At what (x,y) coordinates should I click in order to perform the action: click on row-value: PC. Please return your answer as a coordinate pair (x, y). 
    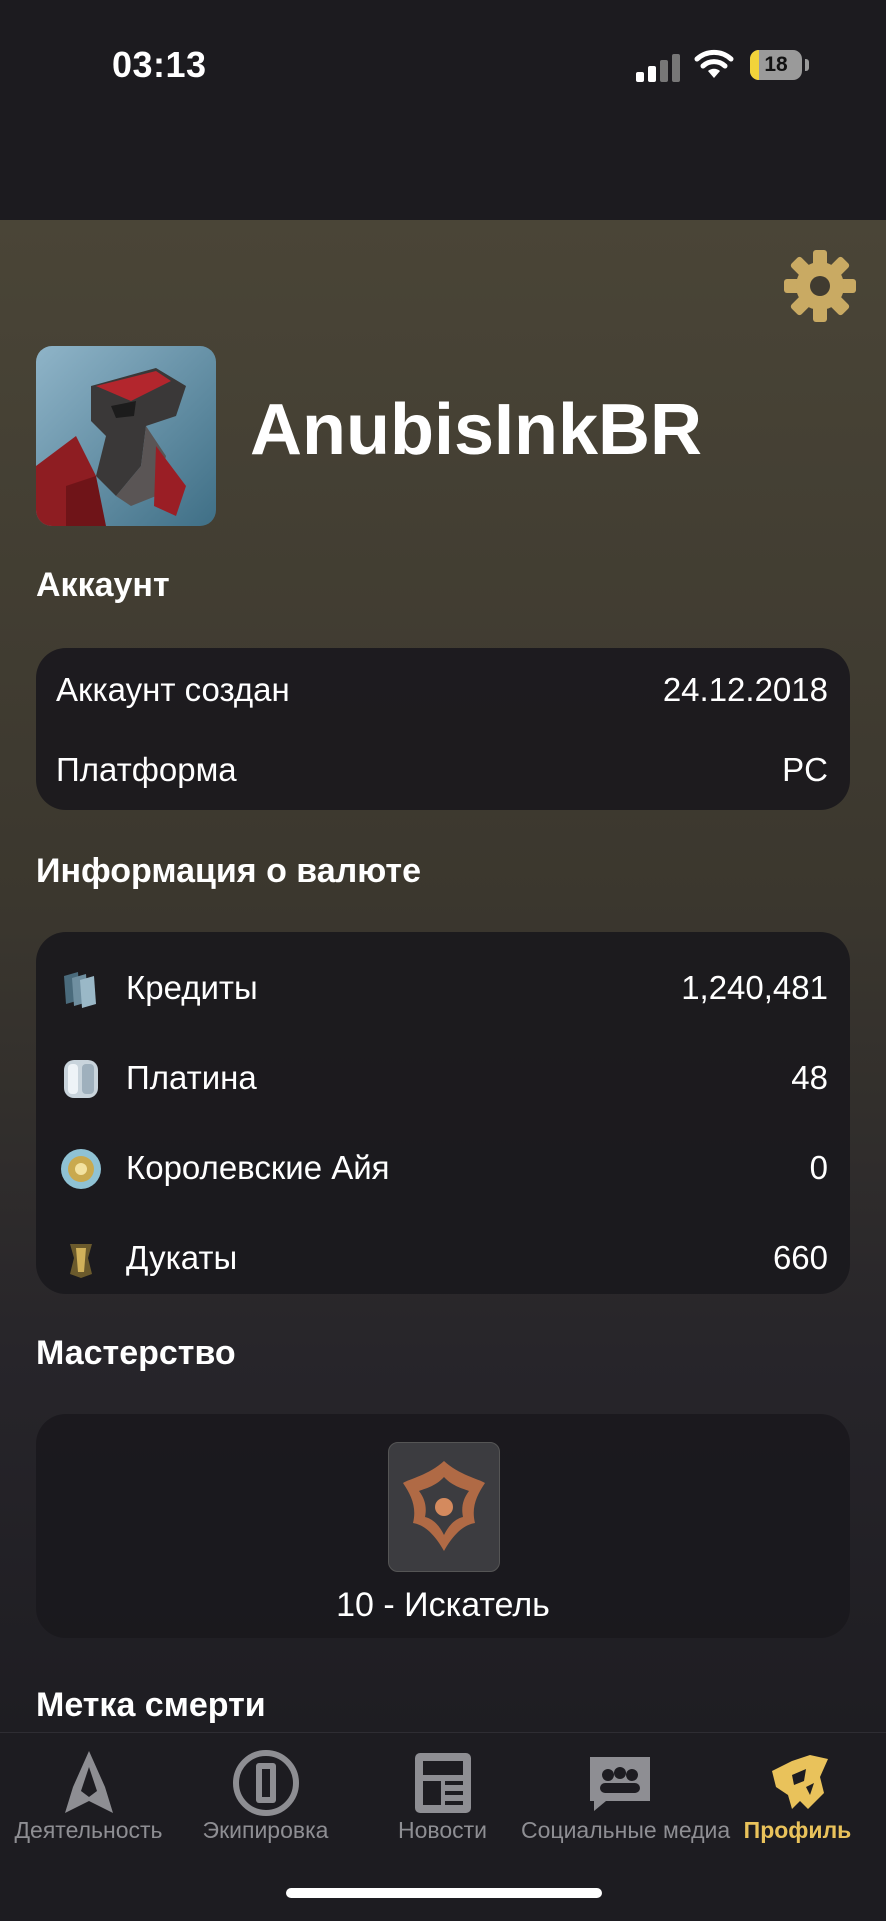
    Looking at the image, I should click on (805, 769).